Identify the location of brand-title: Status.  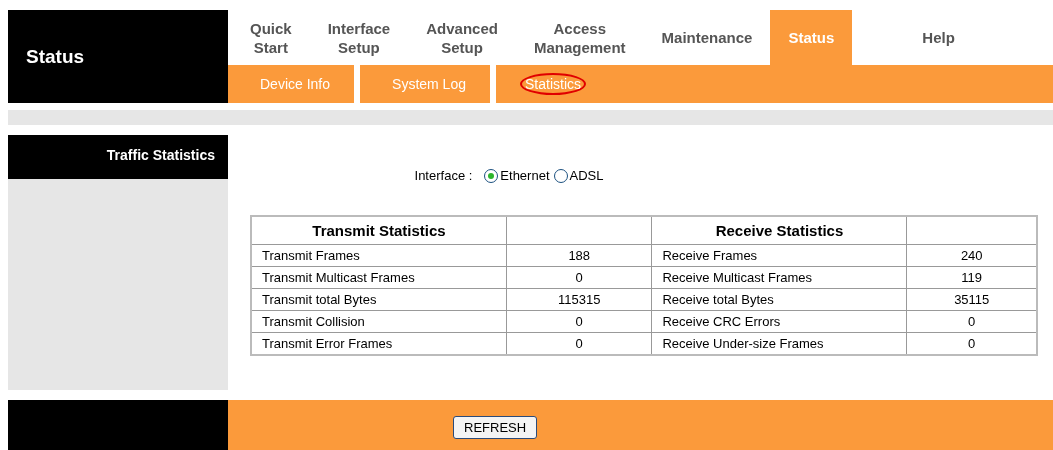
(118, 56).